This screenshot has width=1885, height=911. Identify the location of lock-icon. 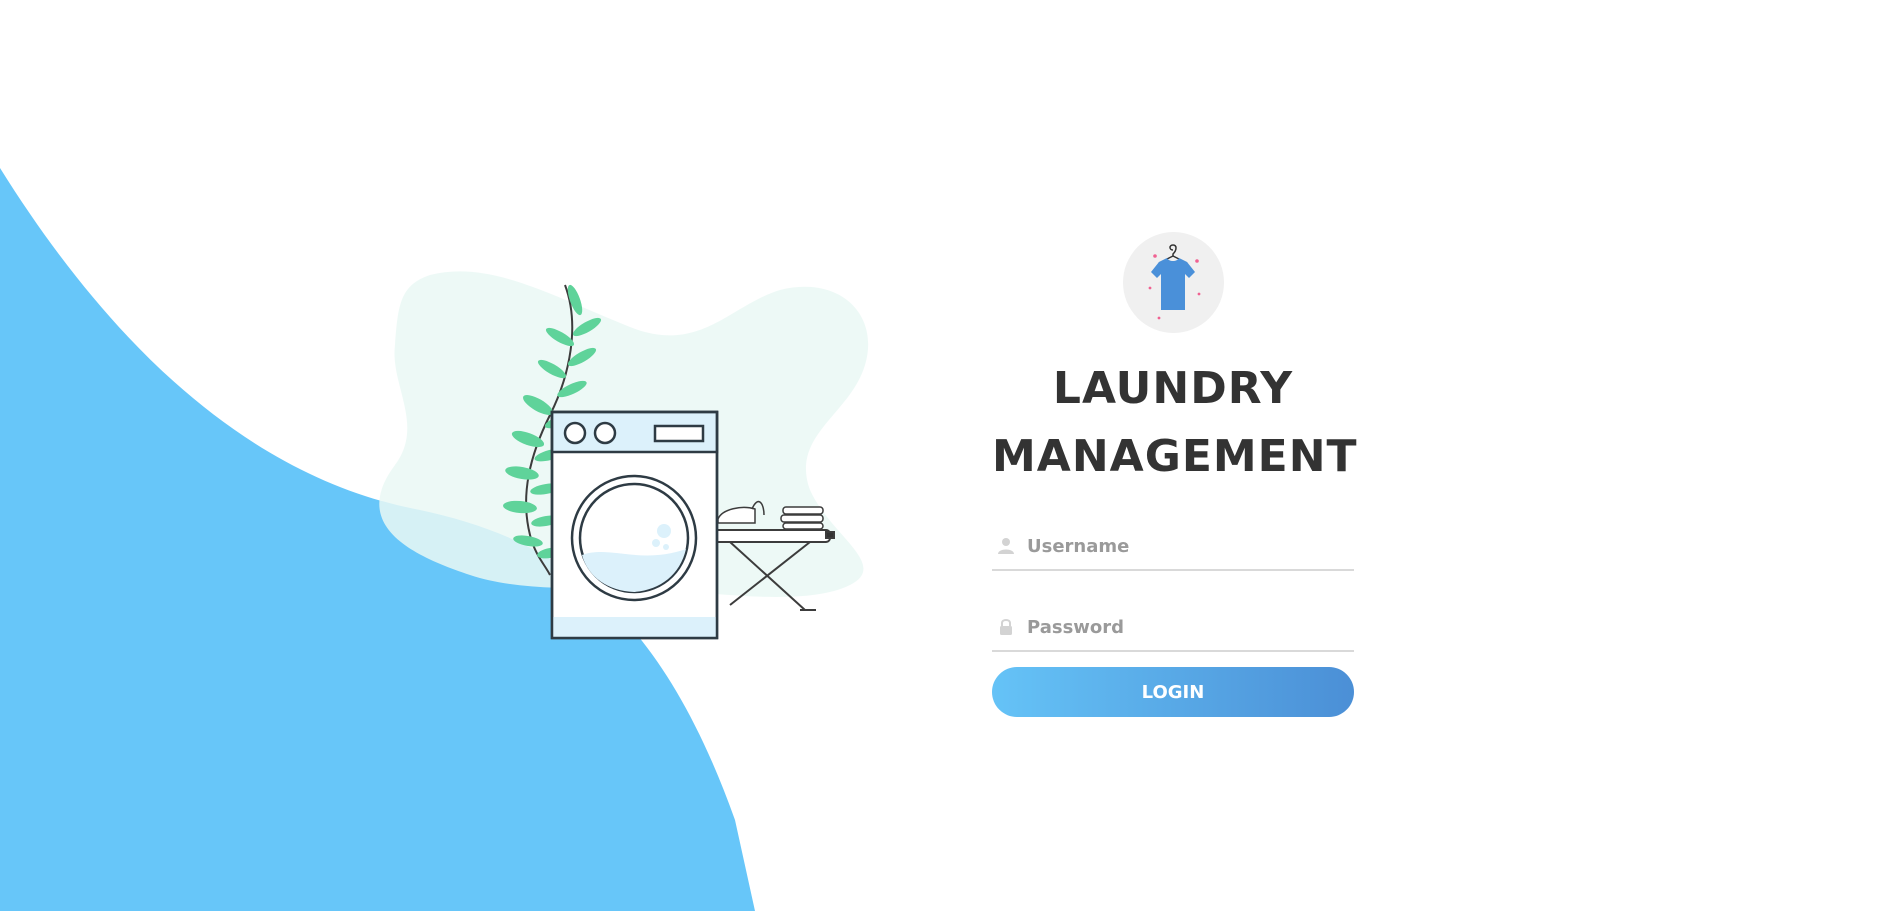
(1006, 627).